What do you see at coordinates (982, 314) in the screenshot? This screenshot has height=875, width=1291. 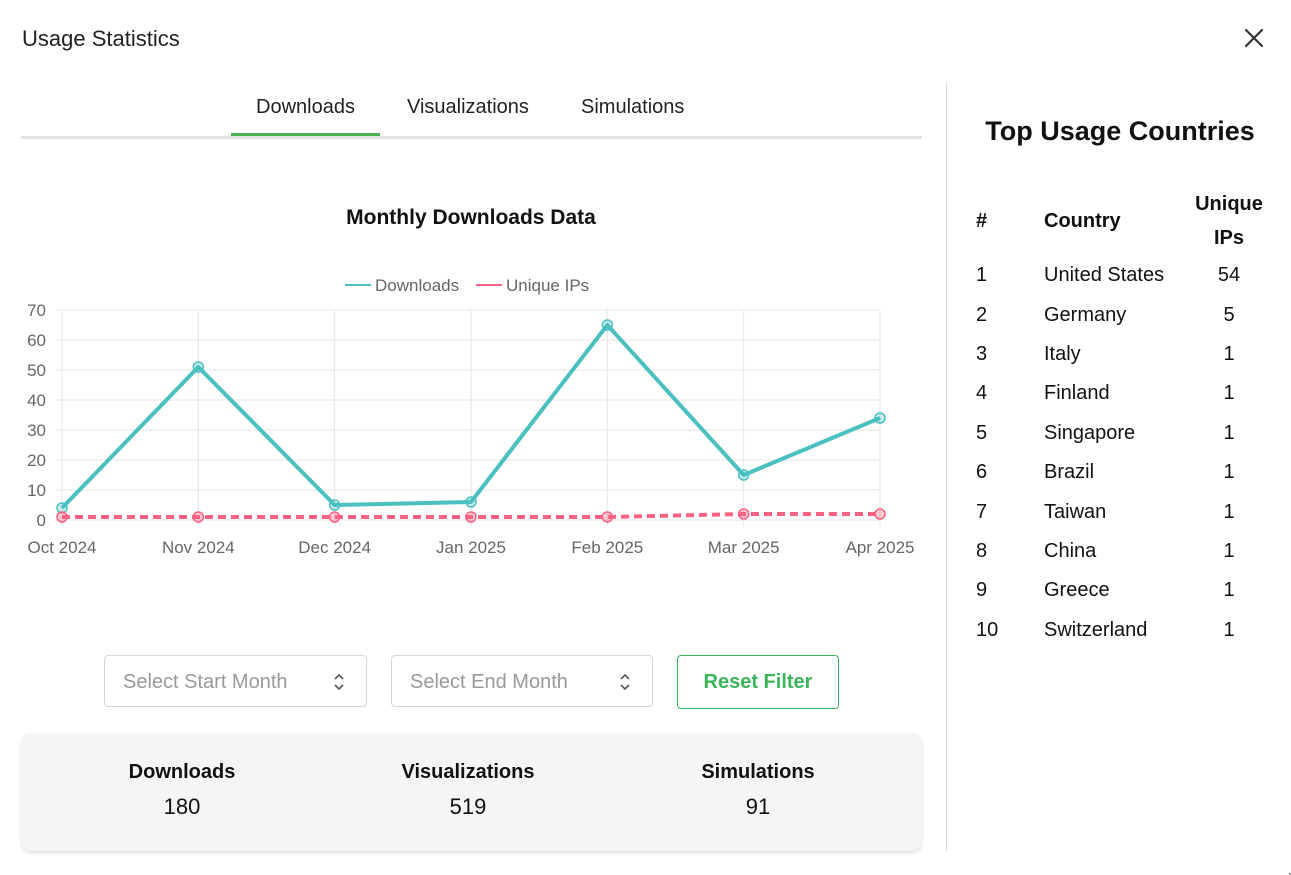 I see `rank-cell: 2` at bounding box center [982, 314].